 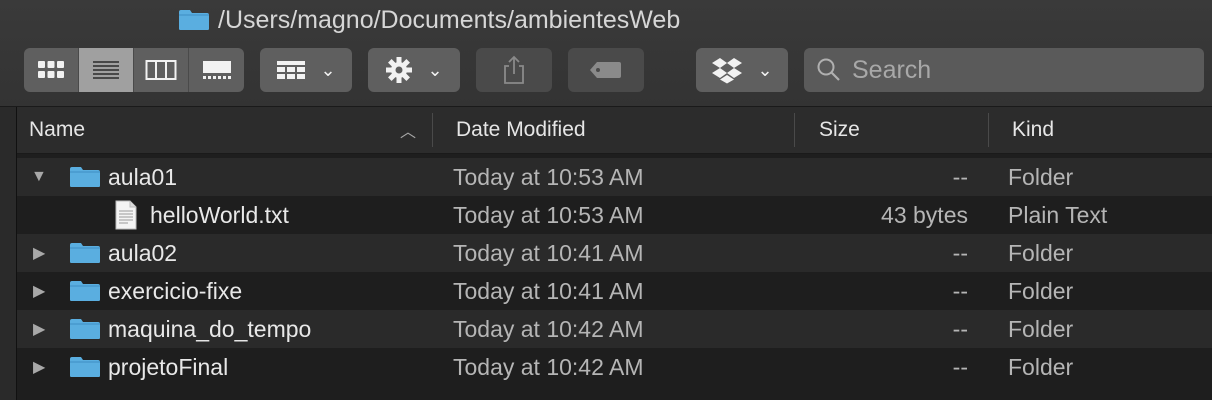 I want to click on share-button, so click(x=514, y=70).